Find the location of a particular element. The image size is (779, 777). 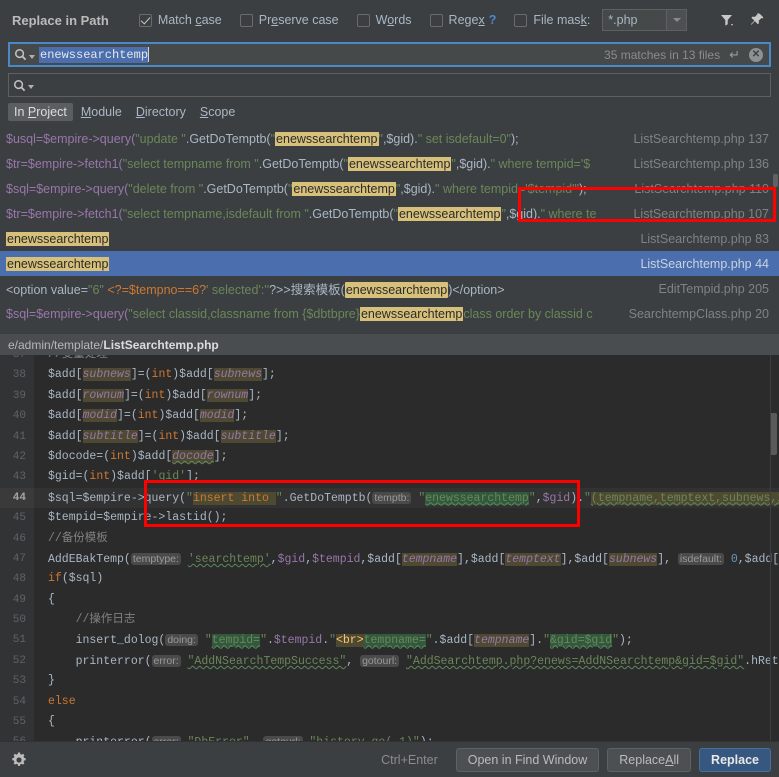

code-line-text: if($sql) is located at coordinates (76, 579).